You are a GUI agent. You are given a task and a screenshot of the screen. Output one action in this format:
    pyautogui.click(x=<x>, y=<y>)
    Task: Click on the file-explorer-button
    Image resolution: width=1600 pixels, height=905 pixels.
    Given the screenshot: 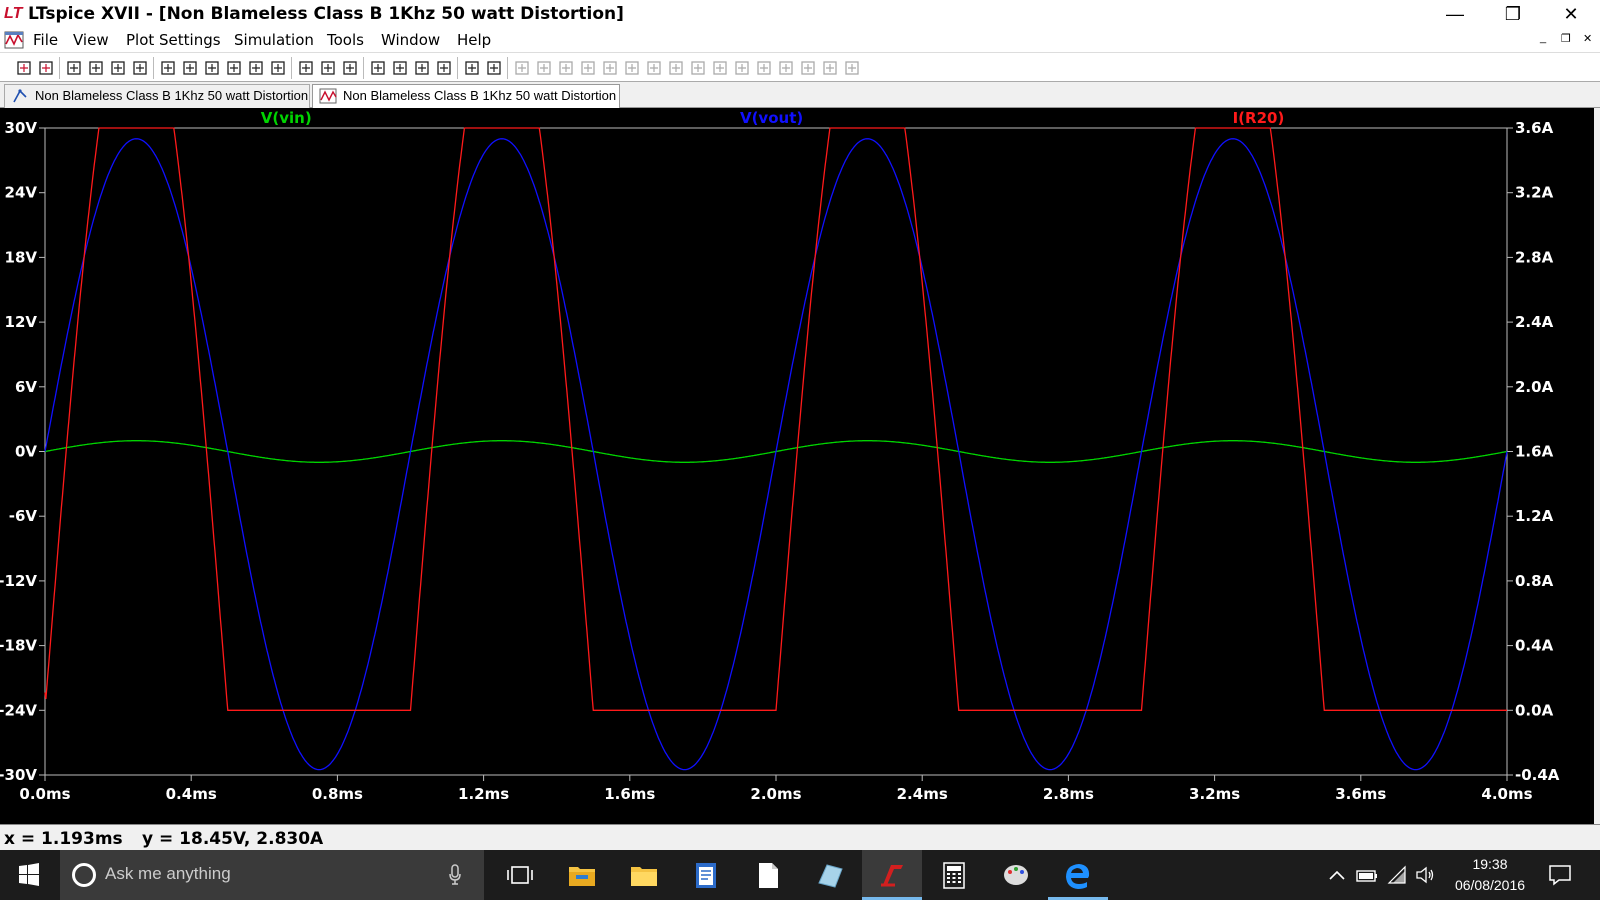 What is the action you would take?
    pyautogui.click(x=582, y=875)
    